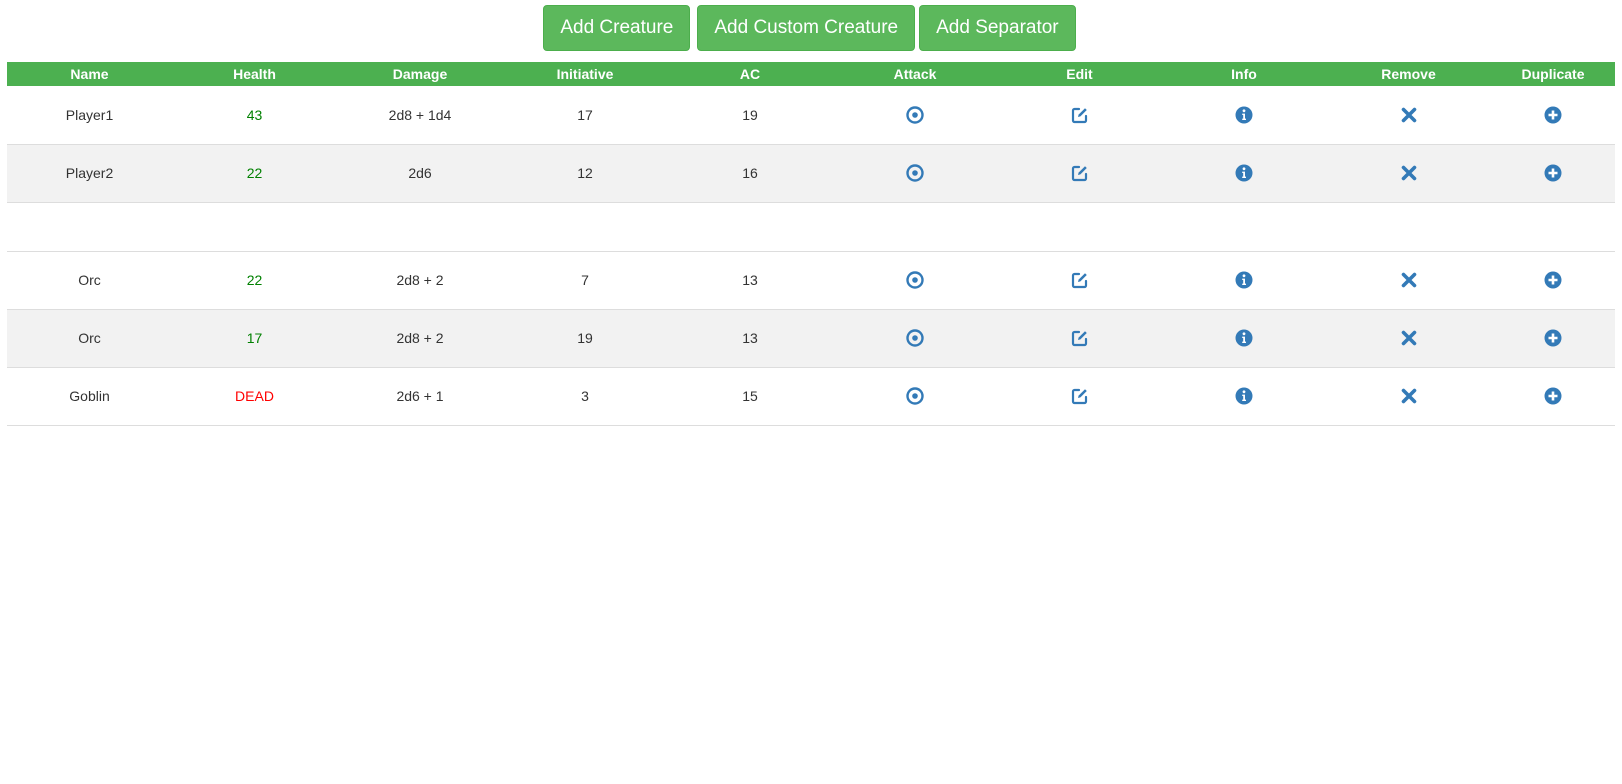 This screenshot has width=1622, height=784. I want to click on creature-ac: 16, so click(750, 173).